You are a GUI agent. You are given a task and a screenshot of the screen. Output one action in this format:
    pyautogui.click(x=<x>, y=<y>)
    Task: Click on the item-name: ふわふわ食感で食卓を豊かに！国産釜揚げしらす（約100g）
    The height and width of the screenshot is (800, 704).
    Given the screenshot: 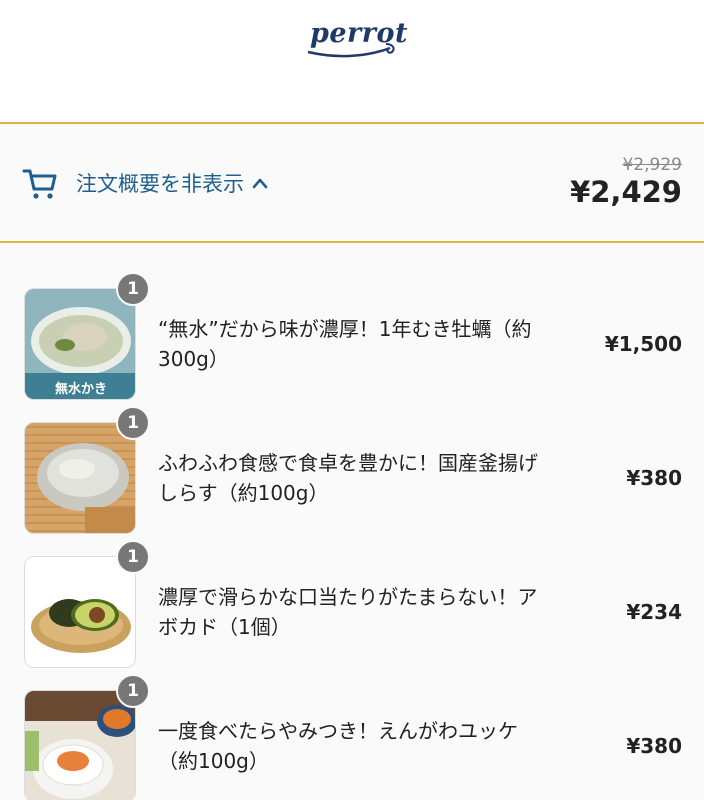 What is the action you would take?
    pyautogui.click(x=348, y=478)
    